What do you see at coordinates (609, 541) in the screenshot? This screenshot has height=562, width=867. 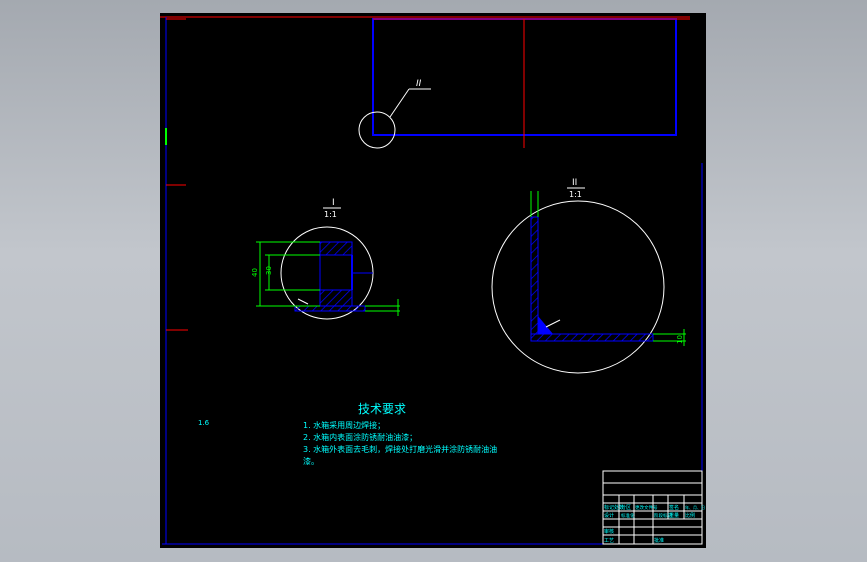 I see `title-block-r4c1: 工艺` at bounding box center [609, 541].